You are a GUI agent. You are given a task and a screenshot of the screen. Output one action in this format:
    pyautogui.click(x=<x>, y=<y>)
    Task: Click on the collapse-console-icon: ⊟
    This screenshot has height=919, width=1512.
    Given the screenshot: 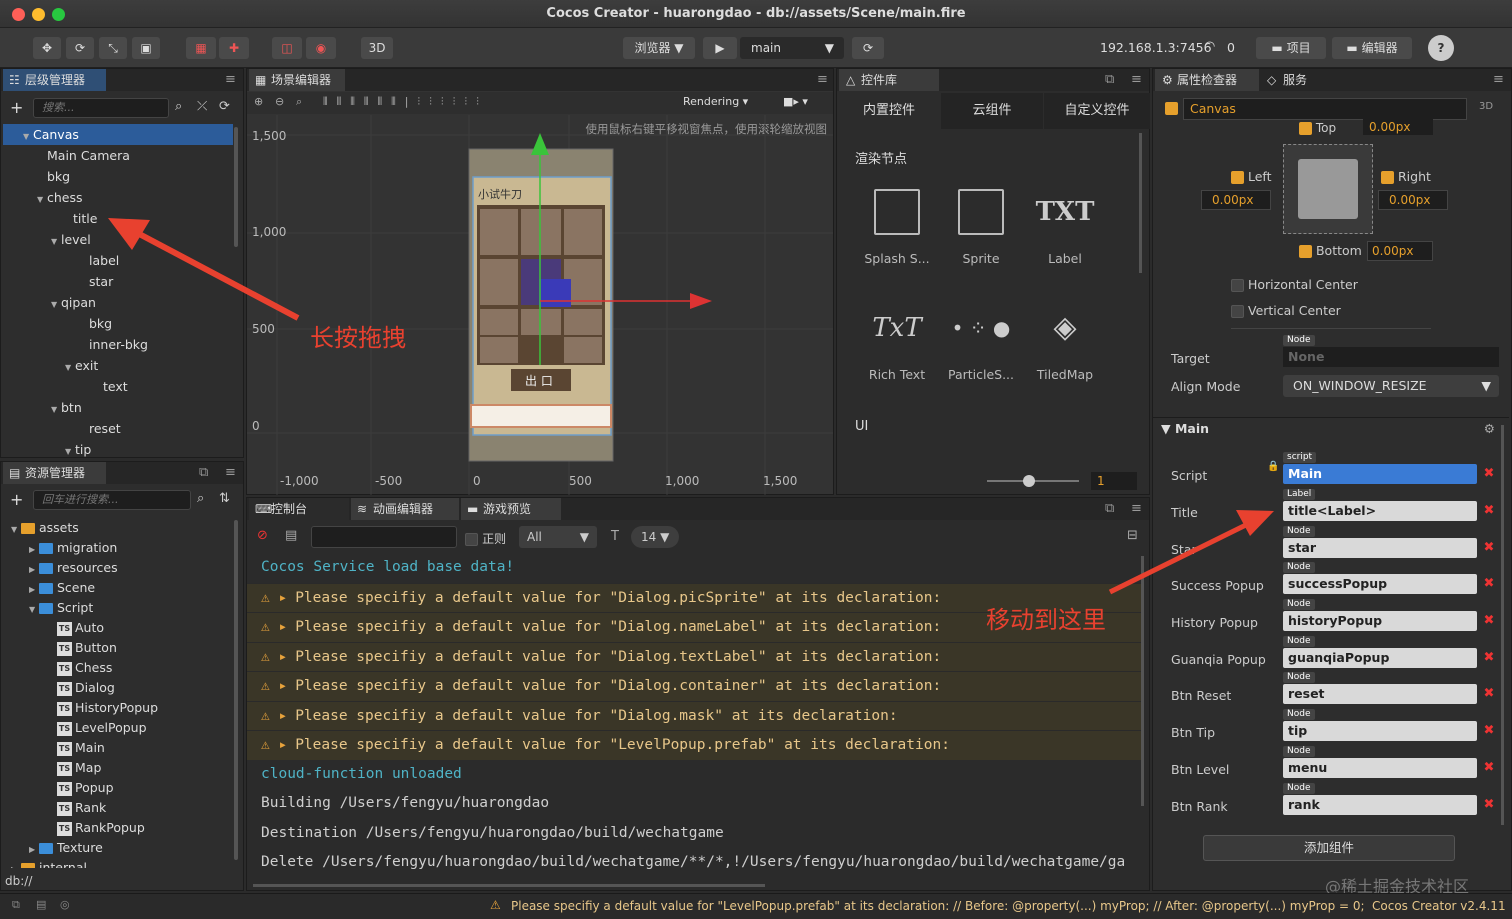 What is the action you would take?
    pyautogui.click(x=1132, y=535)
    